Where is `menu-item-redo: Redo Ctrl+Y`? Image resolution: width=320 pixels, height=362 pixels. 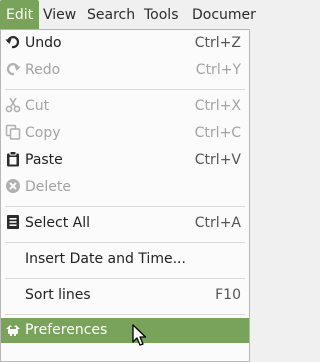 menu-item-redo: Redo Ctrl+Y is located at coordinates (125, 70).